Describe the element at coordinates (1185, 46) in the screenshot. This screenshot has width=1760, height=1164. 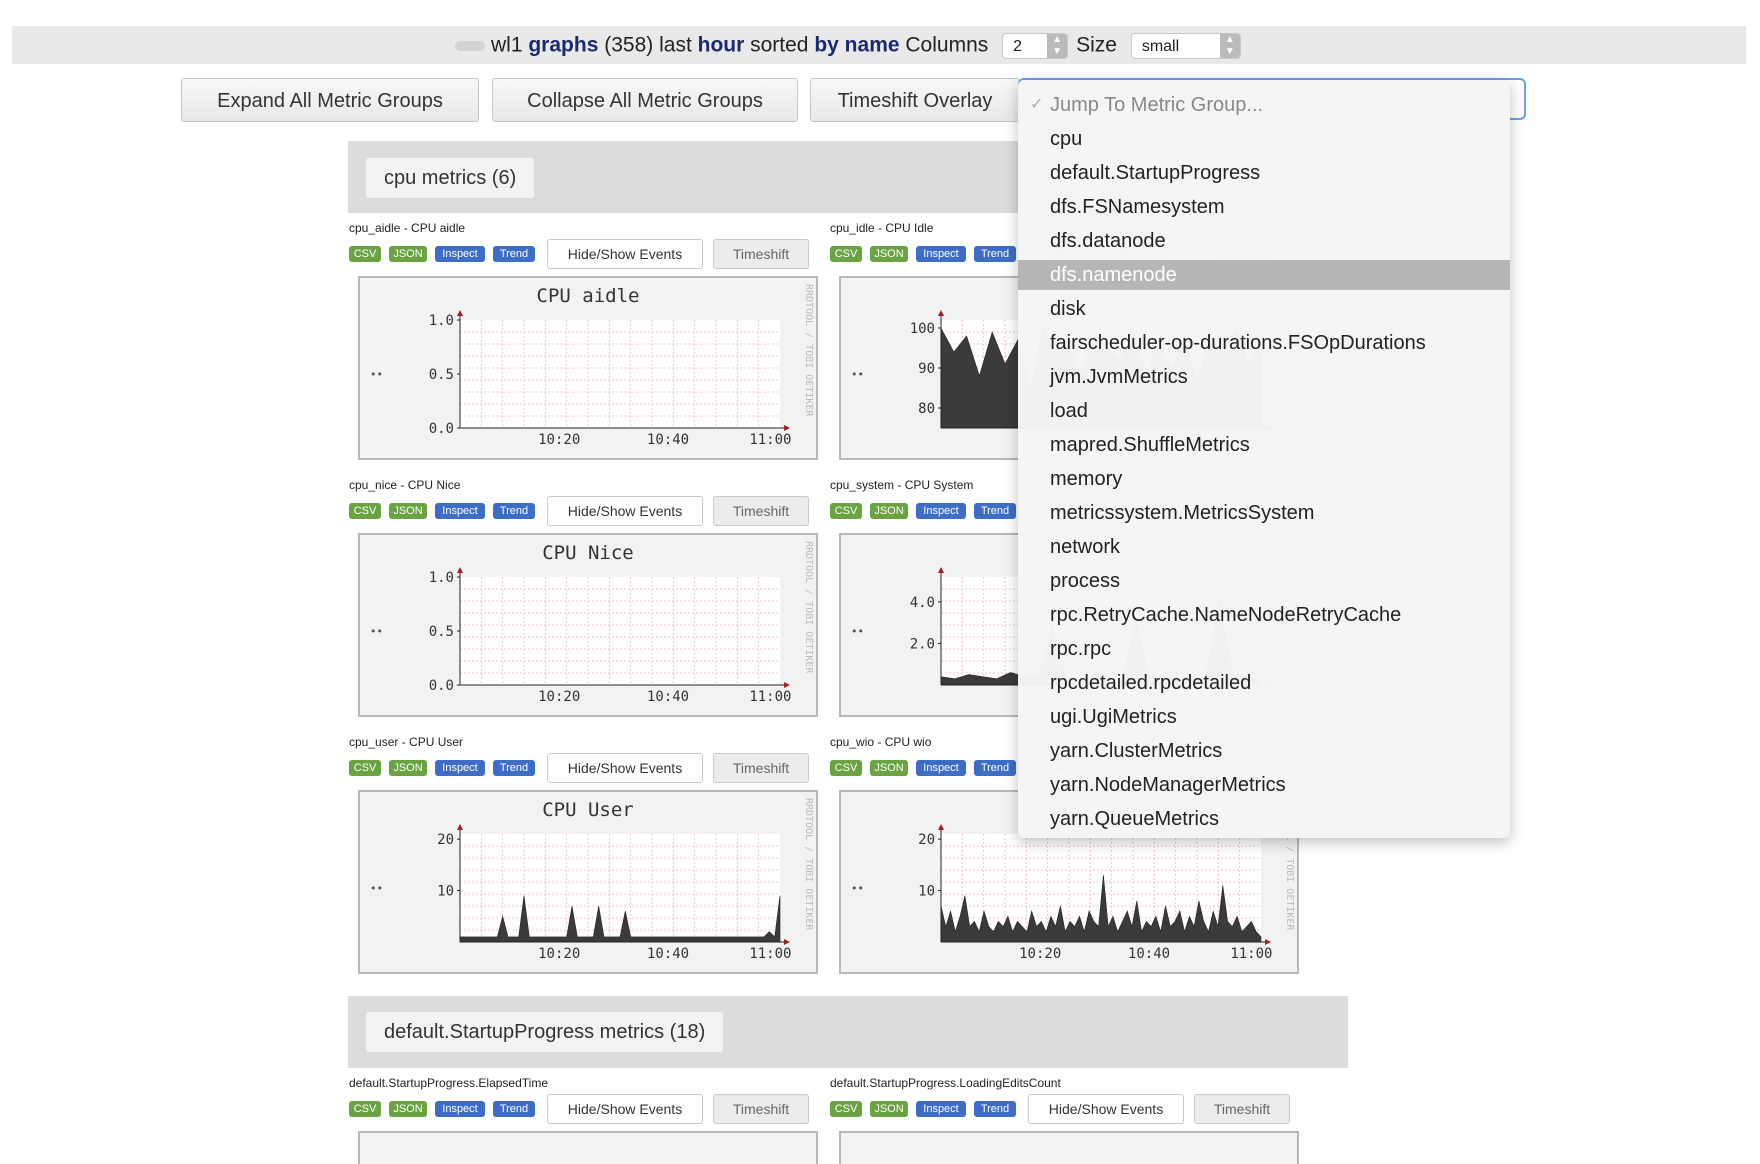
I see `size-select: small ▲ ▼` at that location.